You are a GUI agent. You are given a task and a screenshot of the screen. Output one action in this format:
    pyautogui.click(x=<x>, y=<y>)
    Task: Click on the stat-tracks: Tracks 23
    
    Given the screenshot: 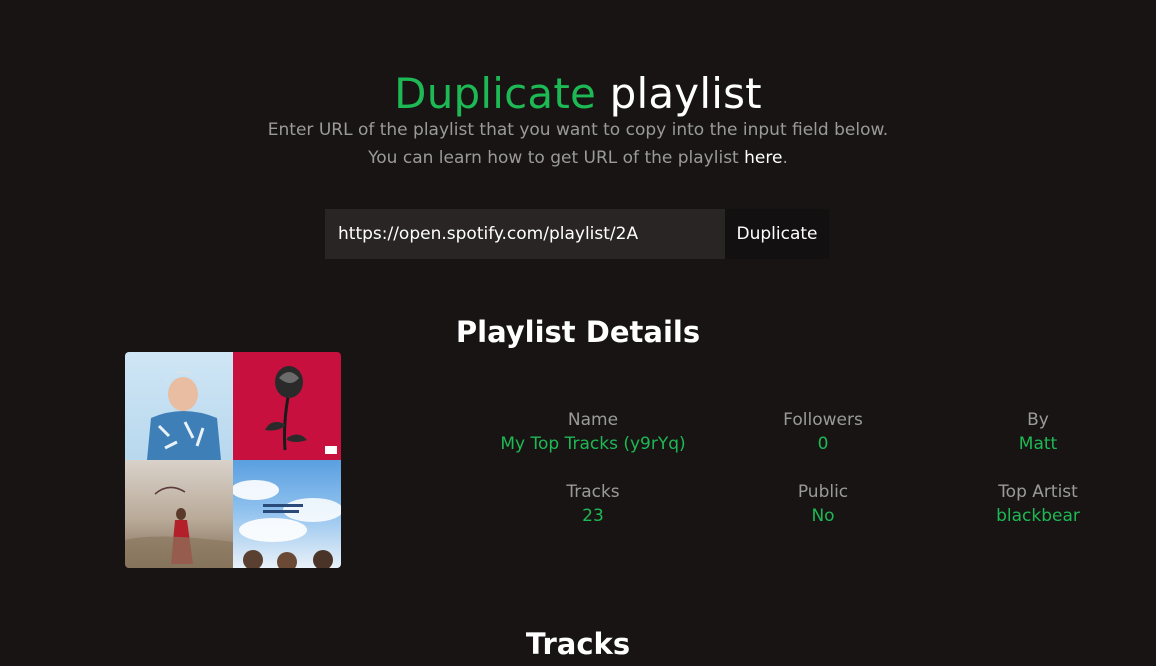 What is the action you would take?
    pyautogui.click(x=593, y=509)
    